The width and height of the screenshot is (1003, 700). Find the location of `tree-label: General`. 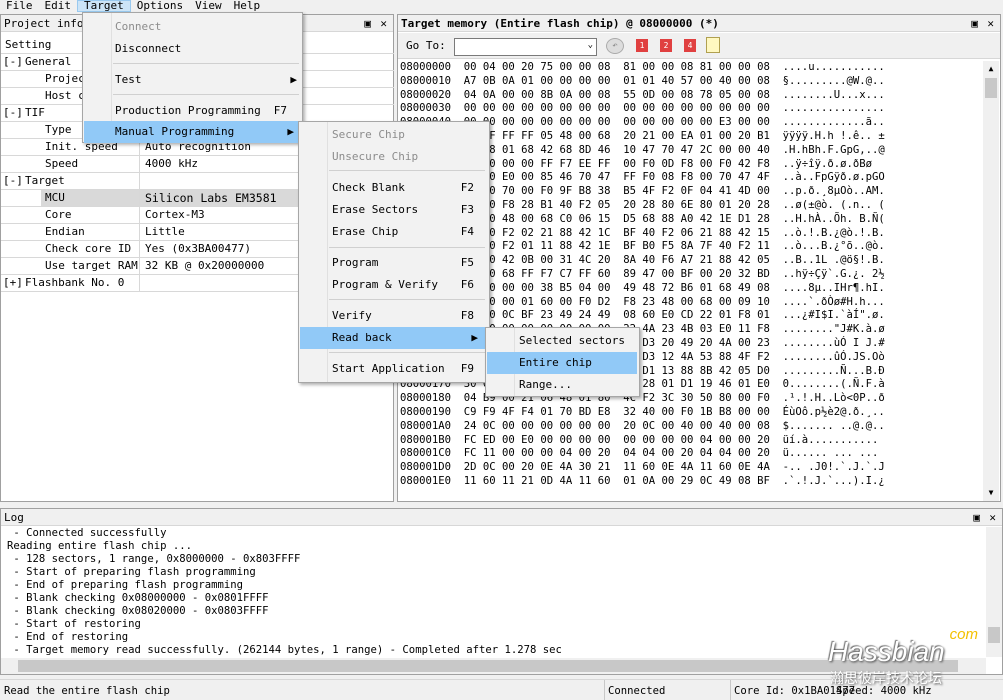

tree-label: General is located at coordinates (48, 61).